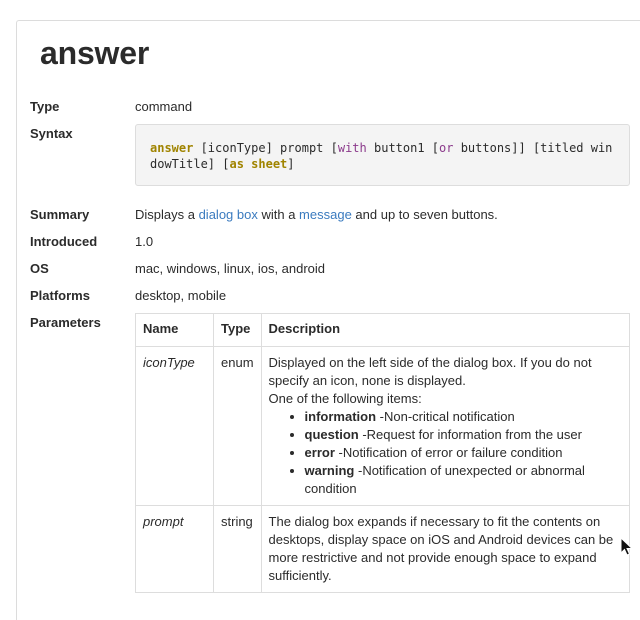 The width and height of the screenshot is (640, 620). Describe the element at coordinates (51, 133) in the screenshot. I see `syntax-label: Syntax` at that location.